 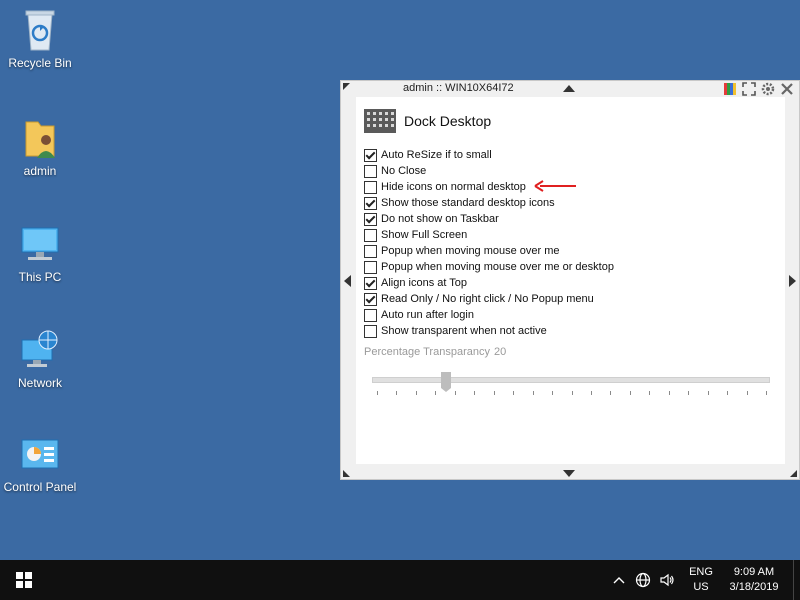 What do you see at coordinates (40, 243) in the screenshot?
I see `this-pc-icon` at bounding box center [40, 243].